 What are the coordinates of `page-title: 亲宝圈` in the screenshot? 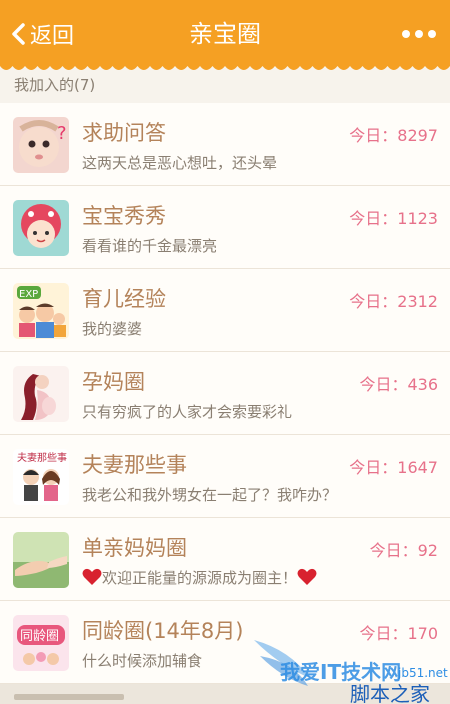 It's located at (225, 34).